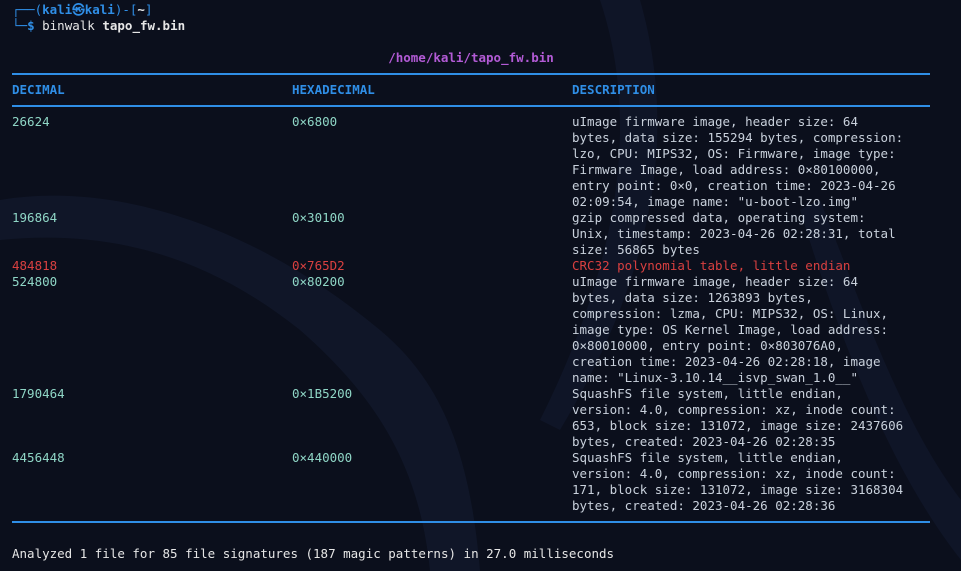  Describe the element at coordinates (38, 457) in the screenshot. I see `row-decimal: 4456448` at that location.